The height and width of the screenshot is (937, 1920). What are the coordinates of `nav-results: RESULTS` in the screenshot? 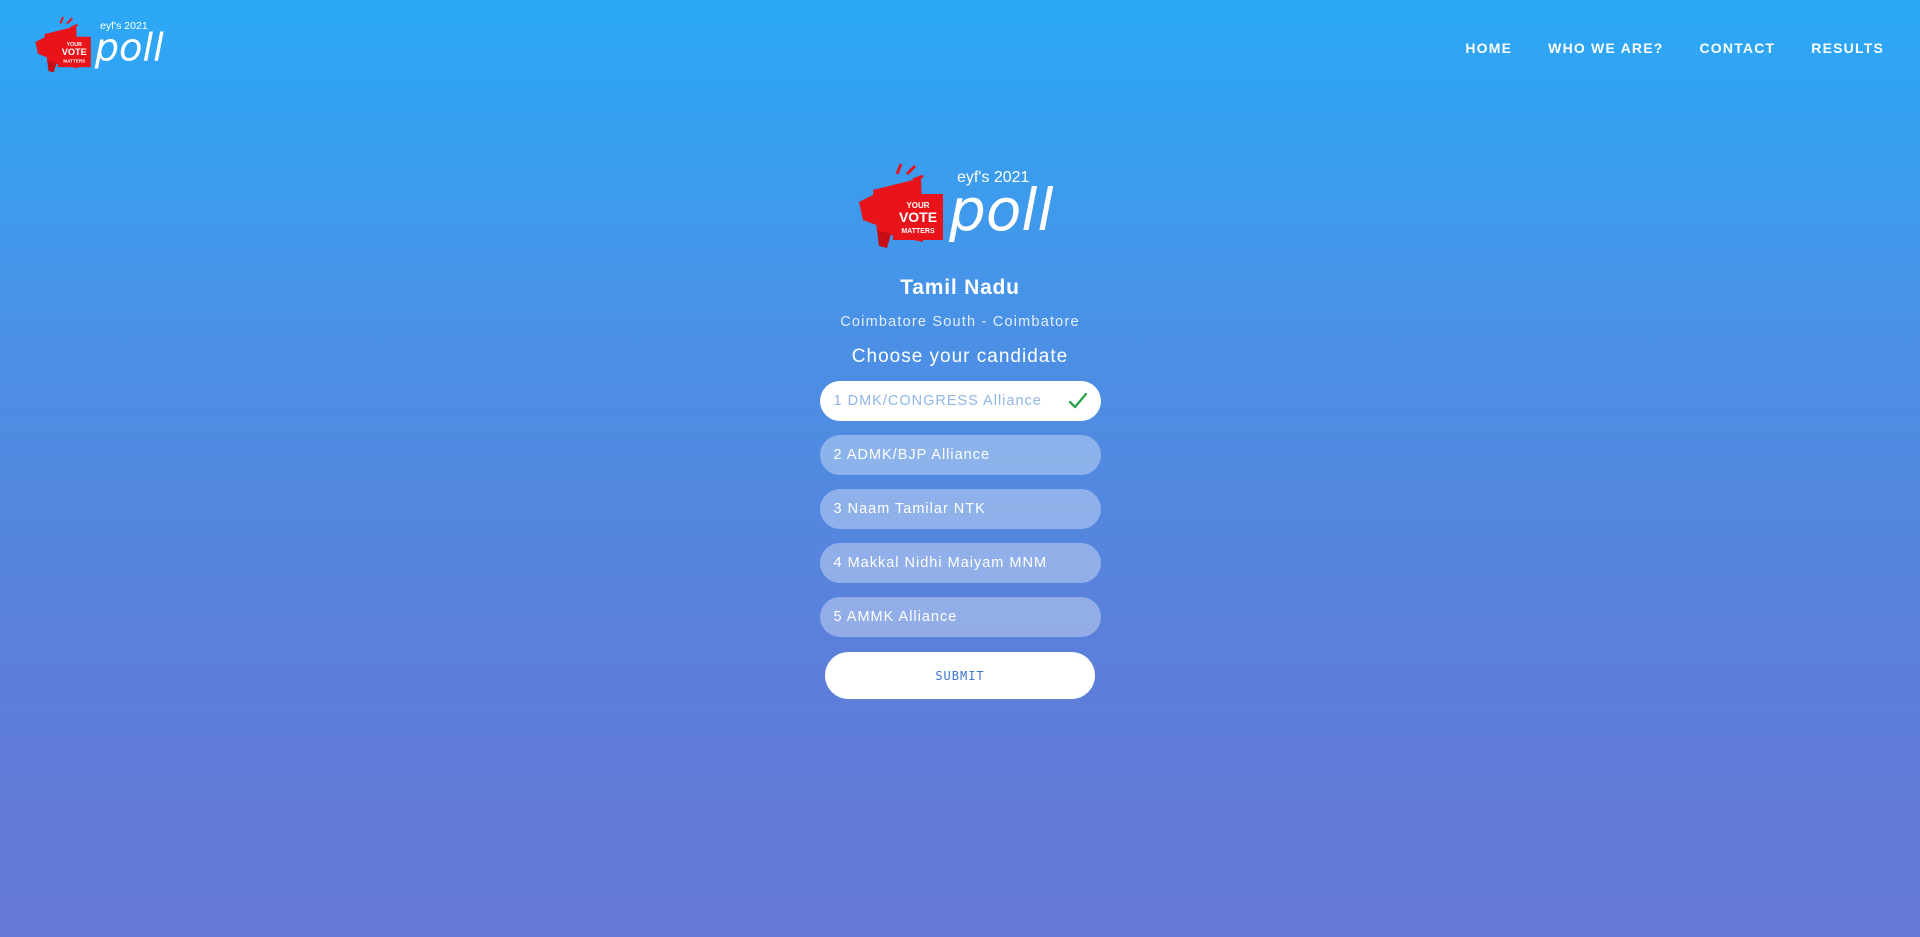 It's located at (1847, 48).